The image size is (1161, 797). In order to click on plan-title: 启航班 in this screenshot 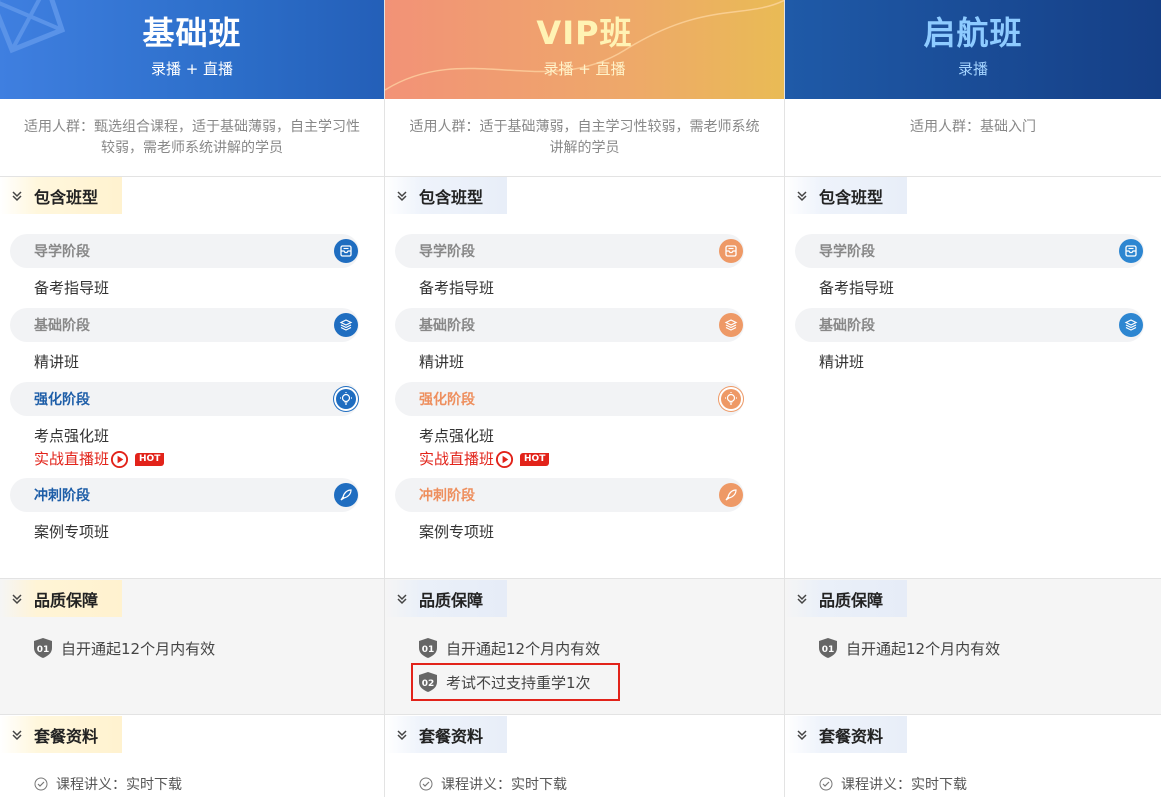, I will do `click(973, 33)`.